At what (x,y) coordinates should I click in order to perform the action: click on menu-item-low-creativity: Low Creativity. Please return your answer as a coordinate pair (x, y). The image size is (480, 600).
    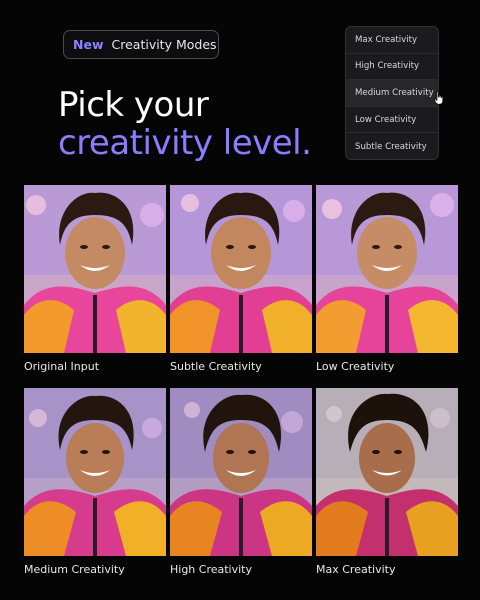
    Looking at the image, I should click on (392, 120).